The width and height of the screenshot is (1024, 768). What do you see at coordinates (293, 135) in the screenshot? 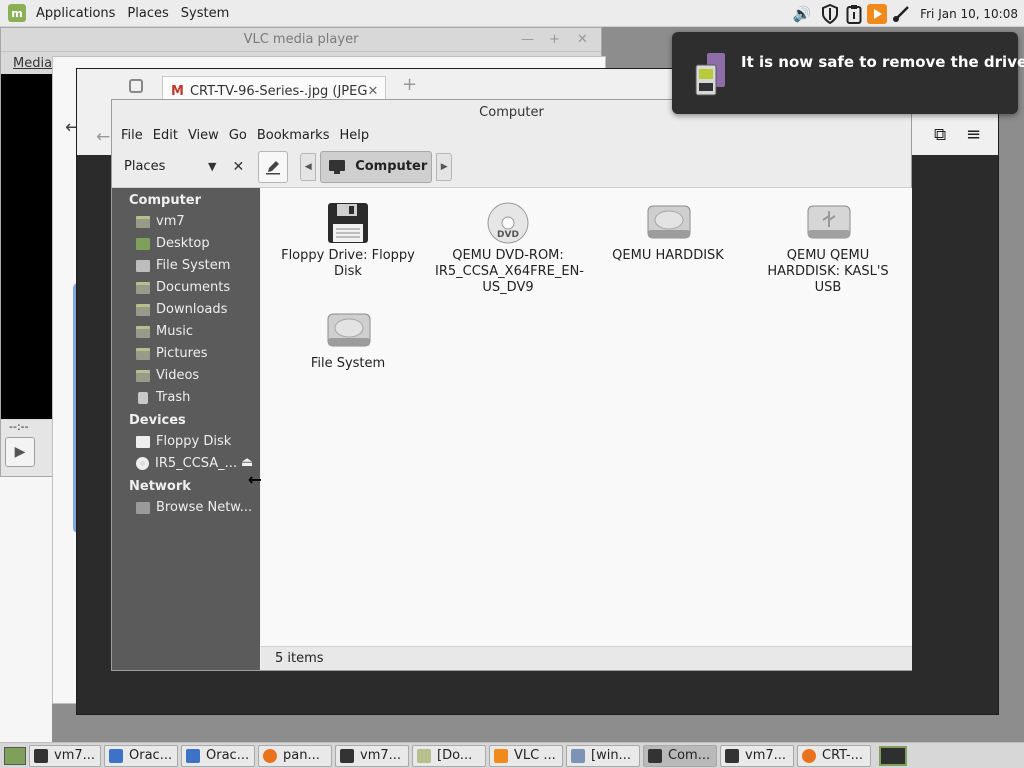
I see `menu-bookmarks: Bookmarks` at bounding box center [293, 135].